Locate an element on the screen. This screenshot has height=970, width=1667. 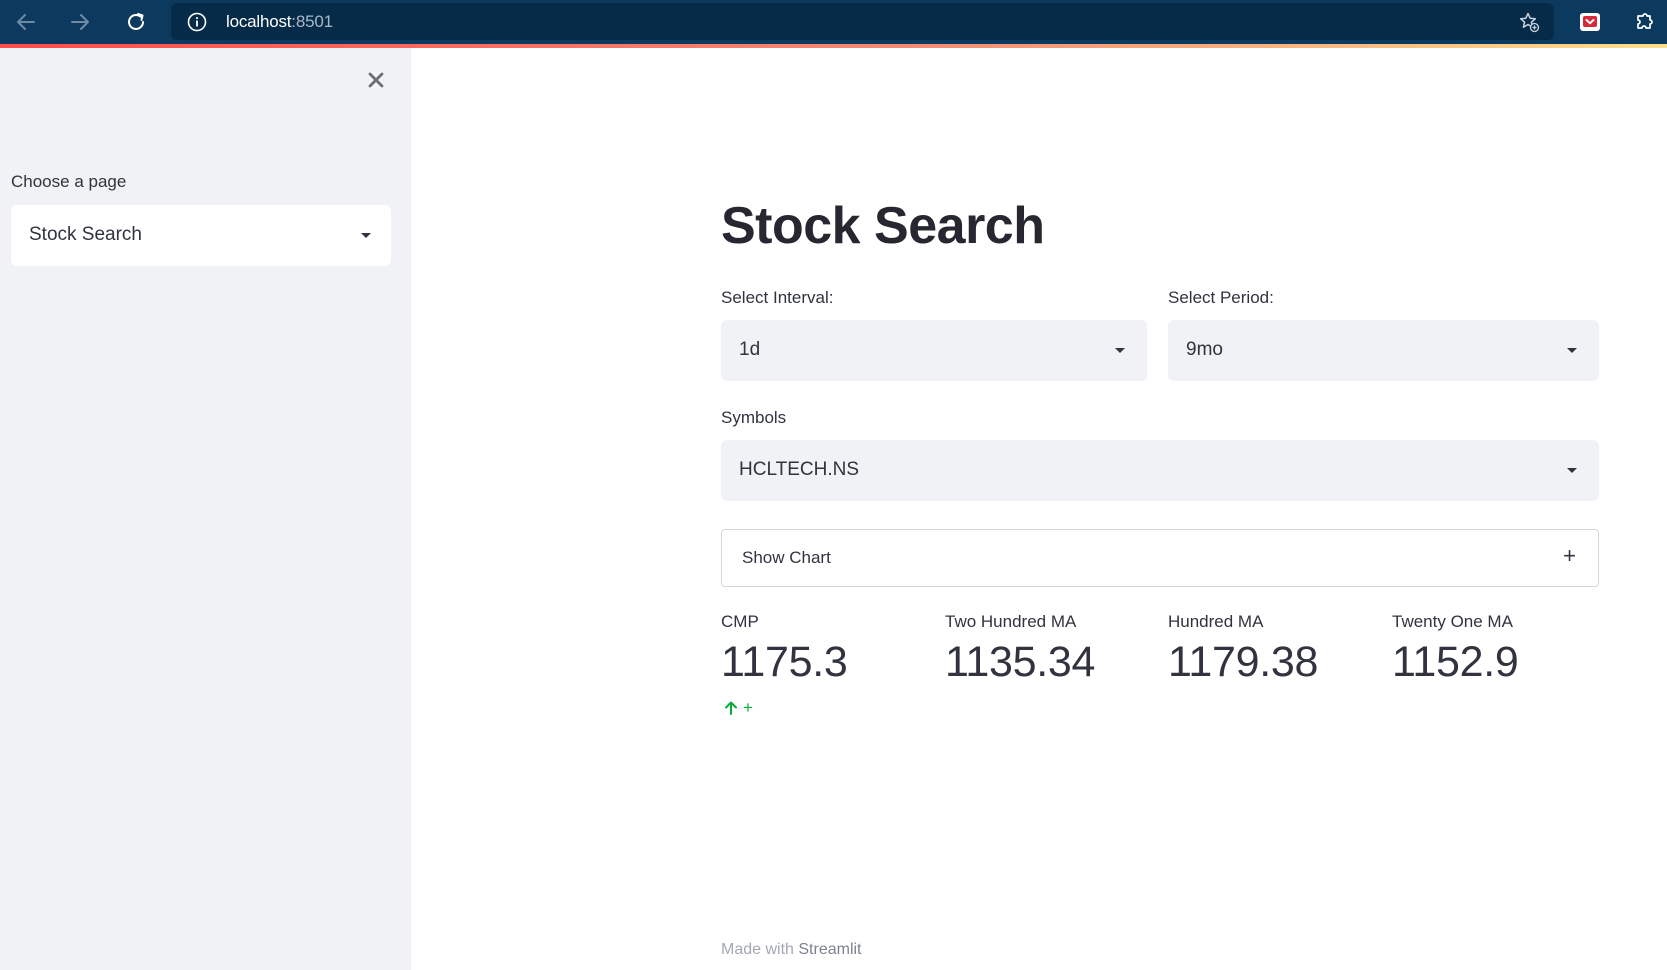
reload-icon is located at coordinates (136, 21).